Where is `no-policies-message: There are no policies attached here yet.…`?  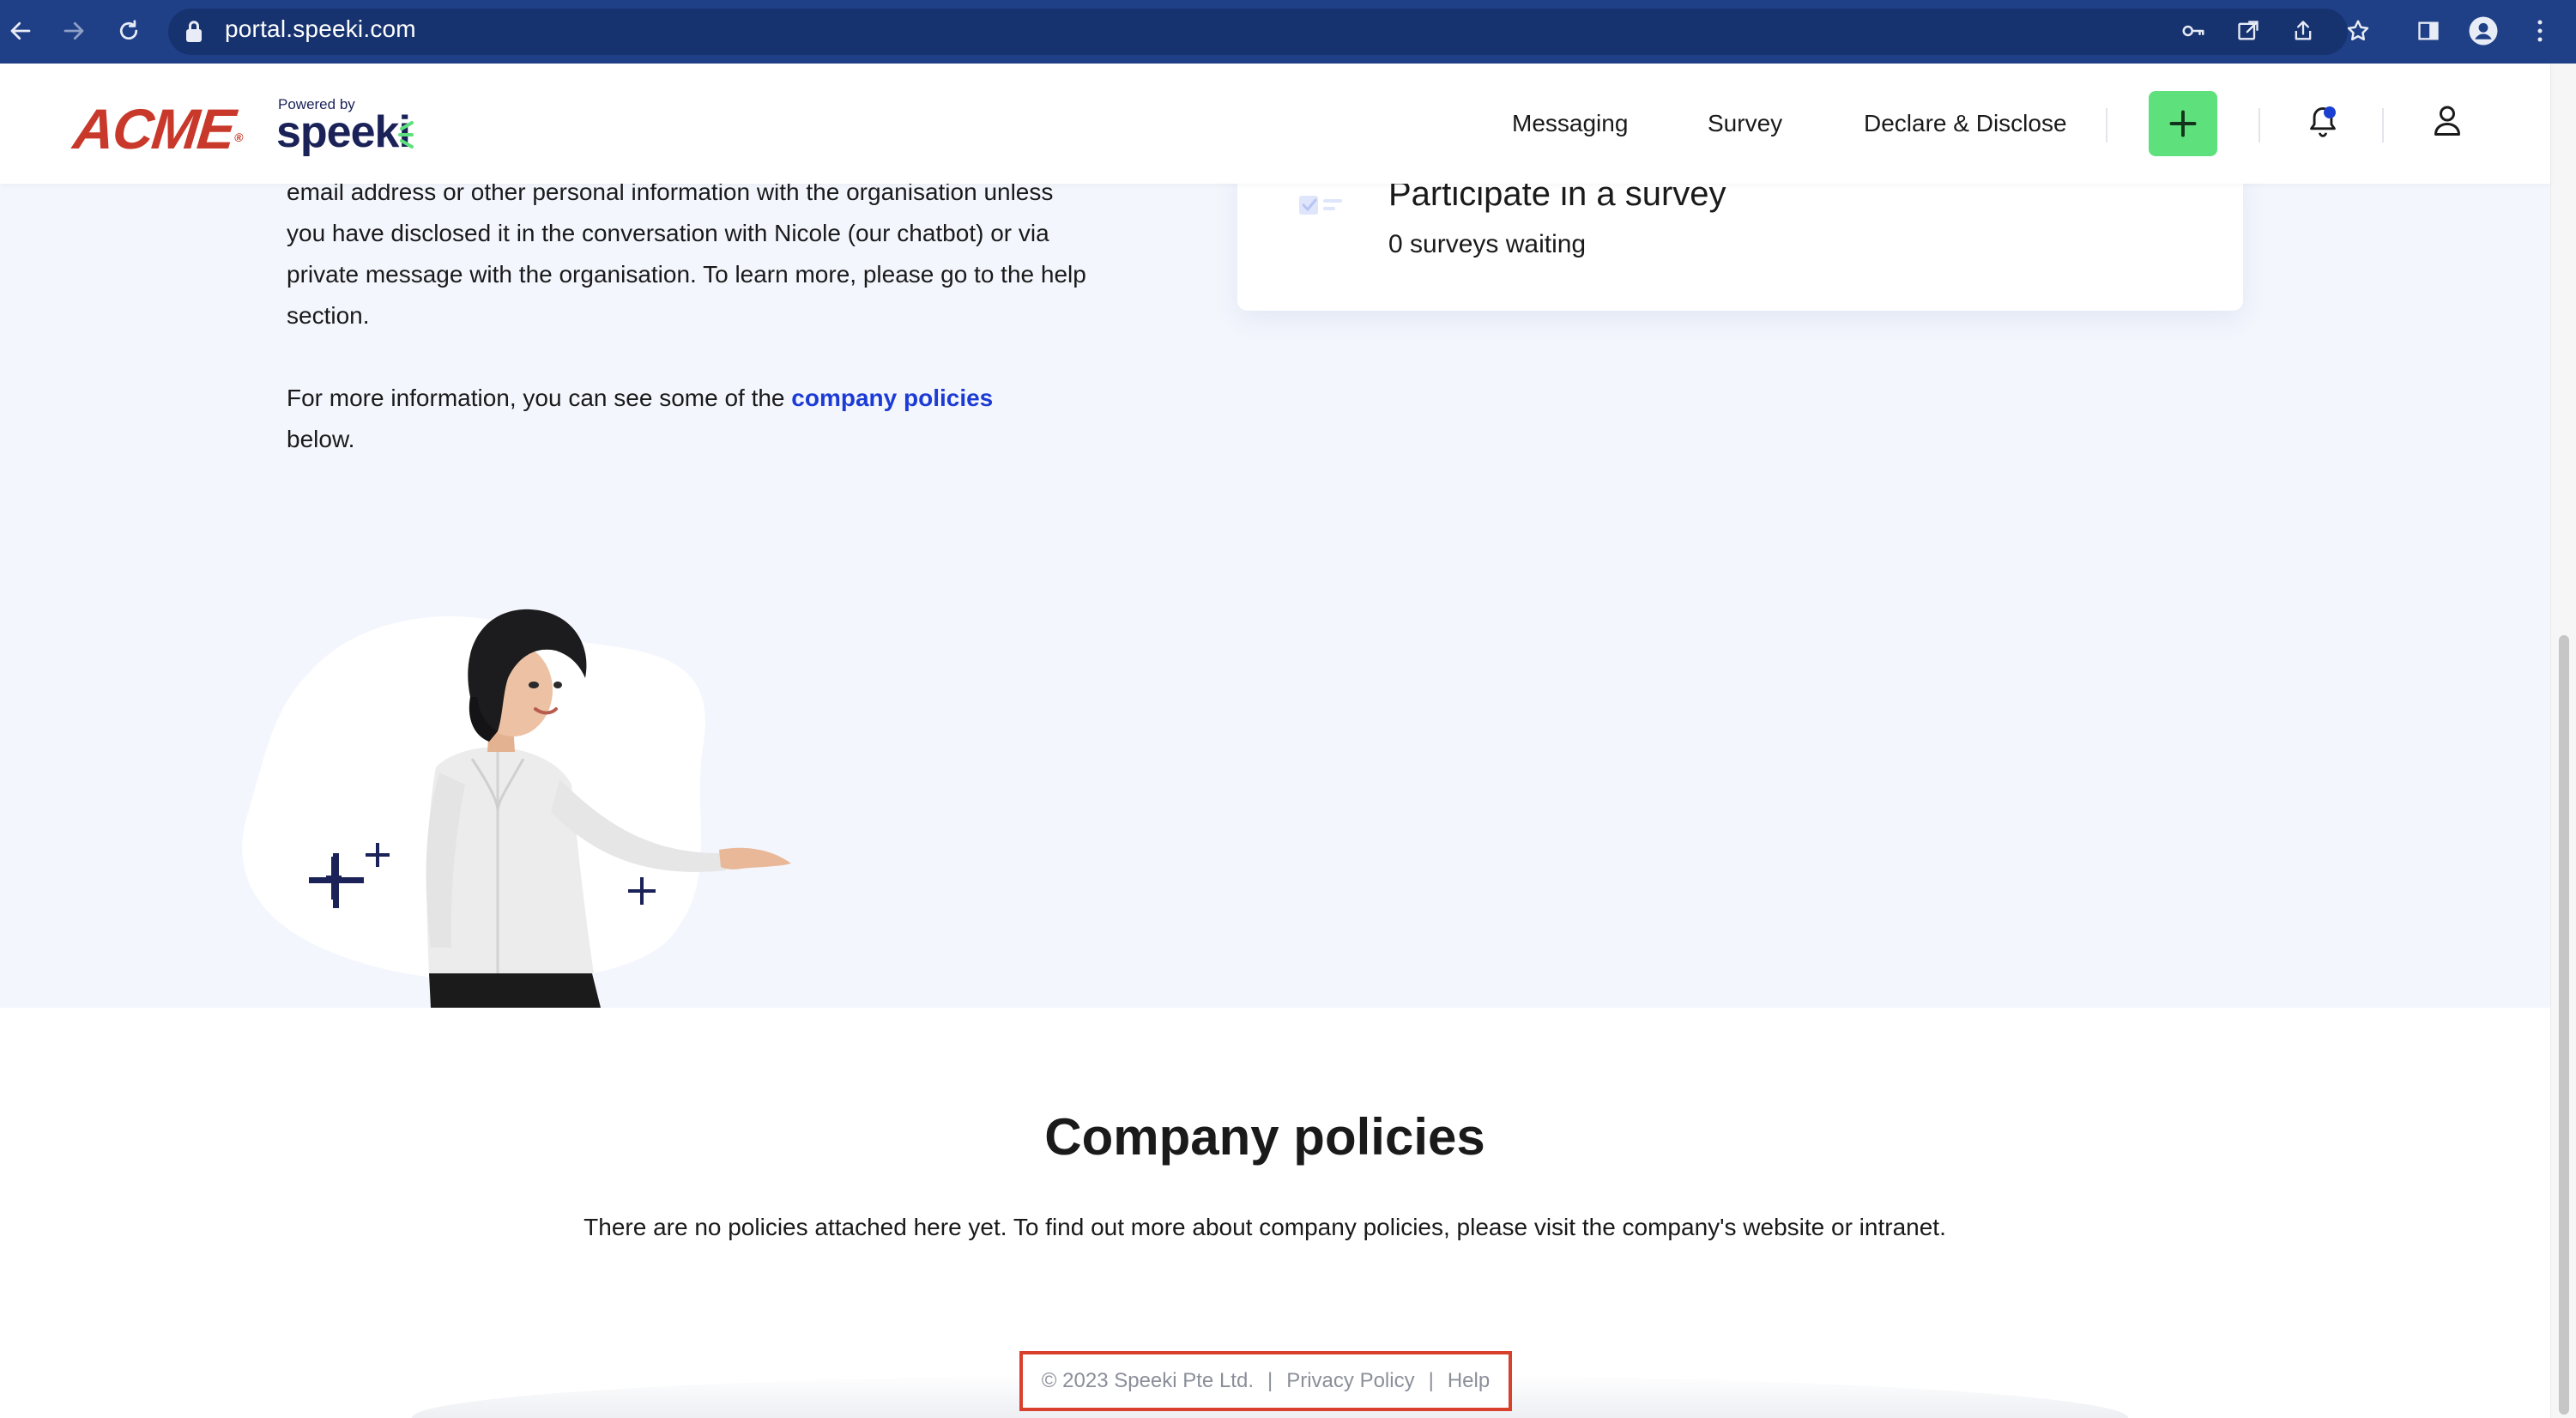 no-policies-message: There are no policies attached here yet.… is located at coordinates (1265, 1227).